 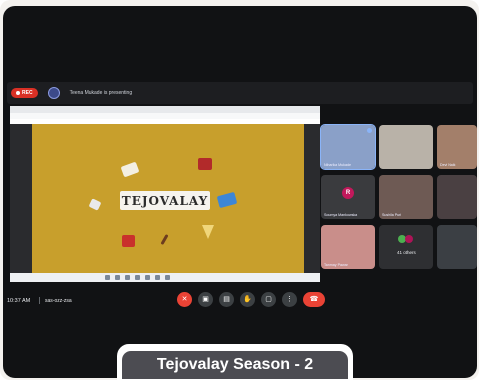 I want to click on meeting-control-bar: 10:37 AM sas-ozz-zsa ✕ ▣ ▤ ✋ ▢ ⋮ ☎, so click(x=240, y=301).